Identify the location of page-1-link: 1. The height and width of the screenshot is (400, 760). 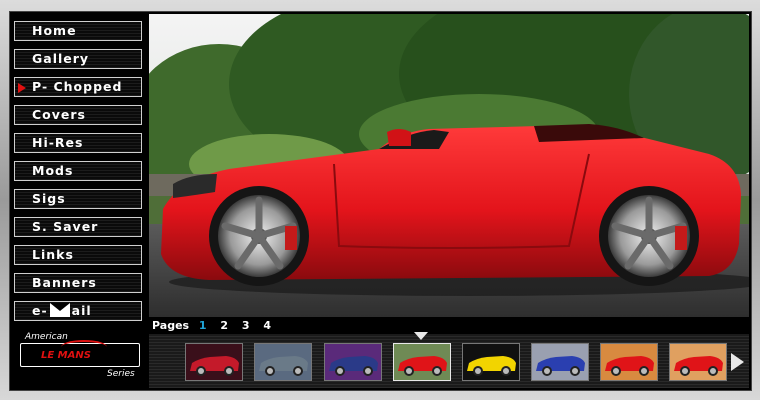
(203, 325).